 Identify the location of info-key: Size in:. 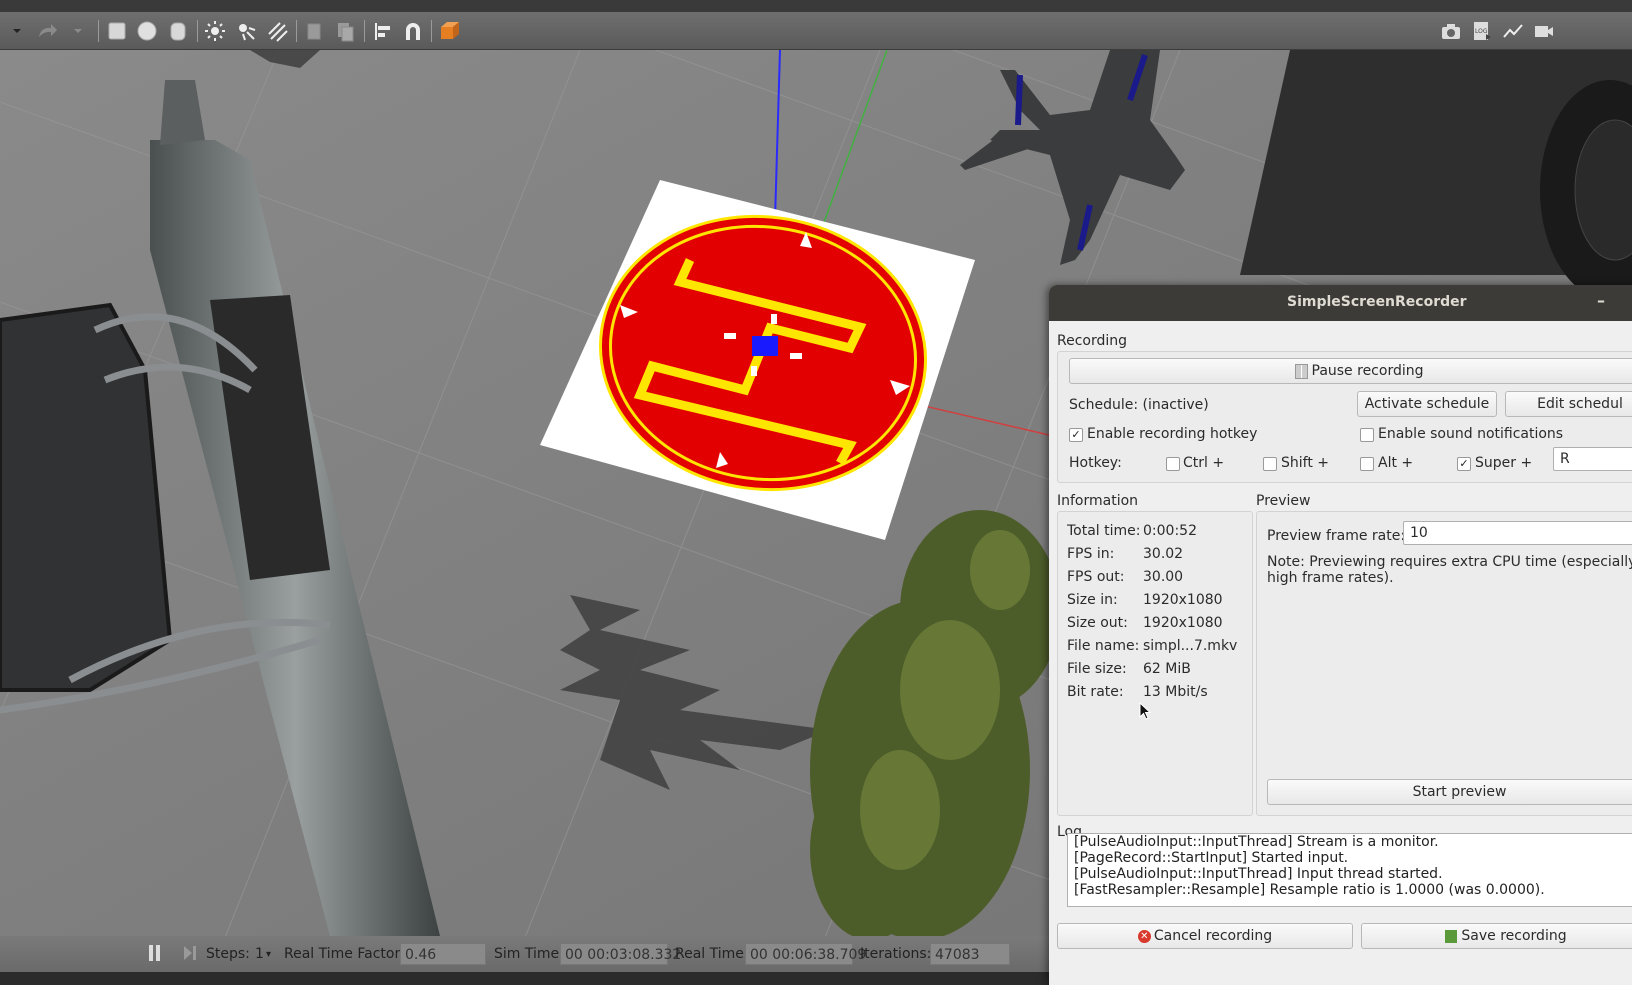
(1092, 600).